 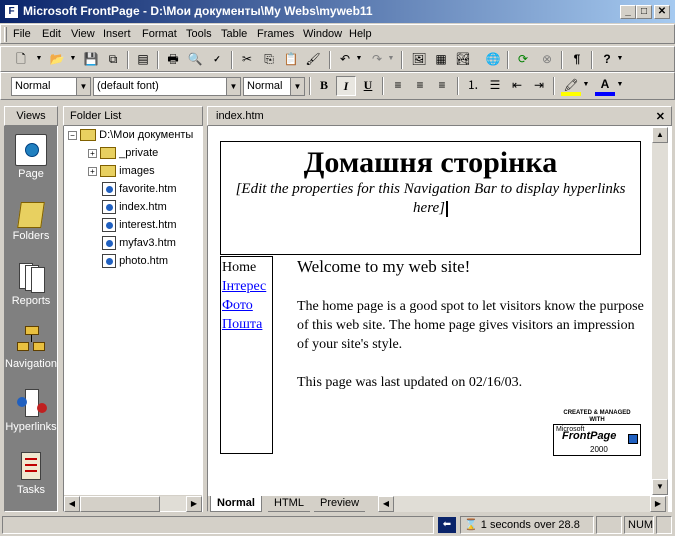 I want to click on menu-file: File, so click(x=22, y=34).